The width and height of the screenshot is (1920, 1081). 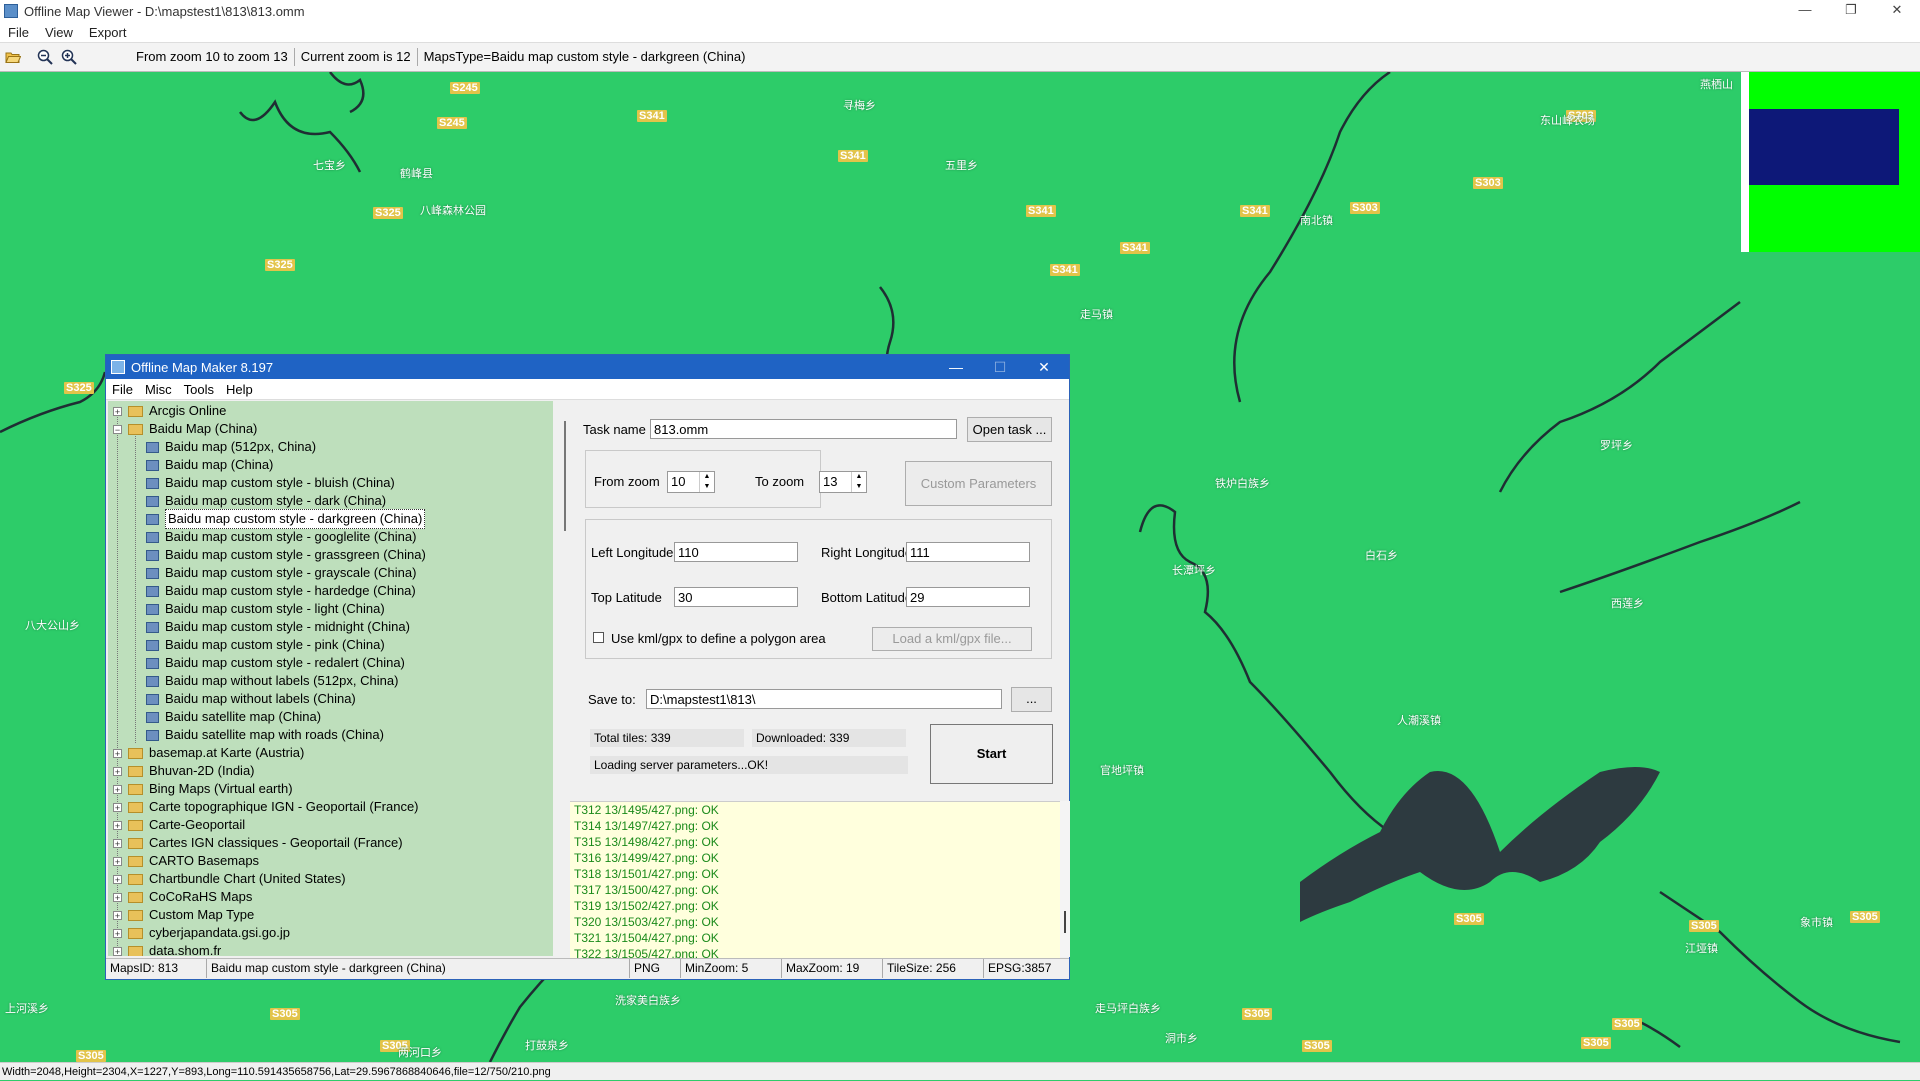 I want to click on dialog-title-bar: Offline Map Maker 8.197 — ☐ ✕, so click(x=587, y=367).